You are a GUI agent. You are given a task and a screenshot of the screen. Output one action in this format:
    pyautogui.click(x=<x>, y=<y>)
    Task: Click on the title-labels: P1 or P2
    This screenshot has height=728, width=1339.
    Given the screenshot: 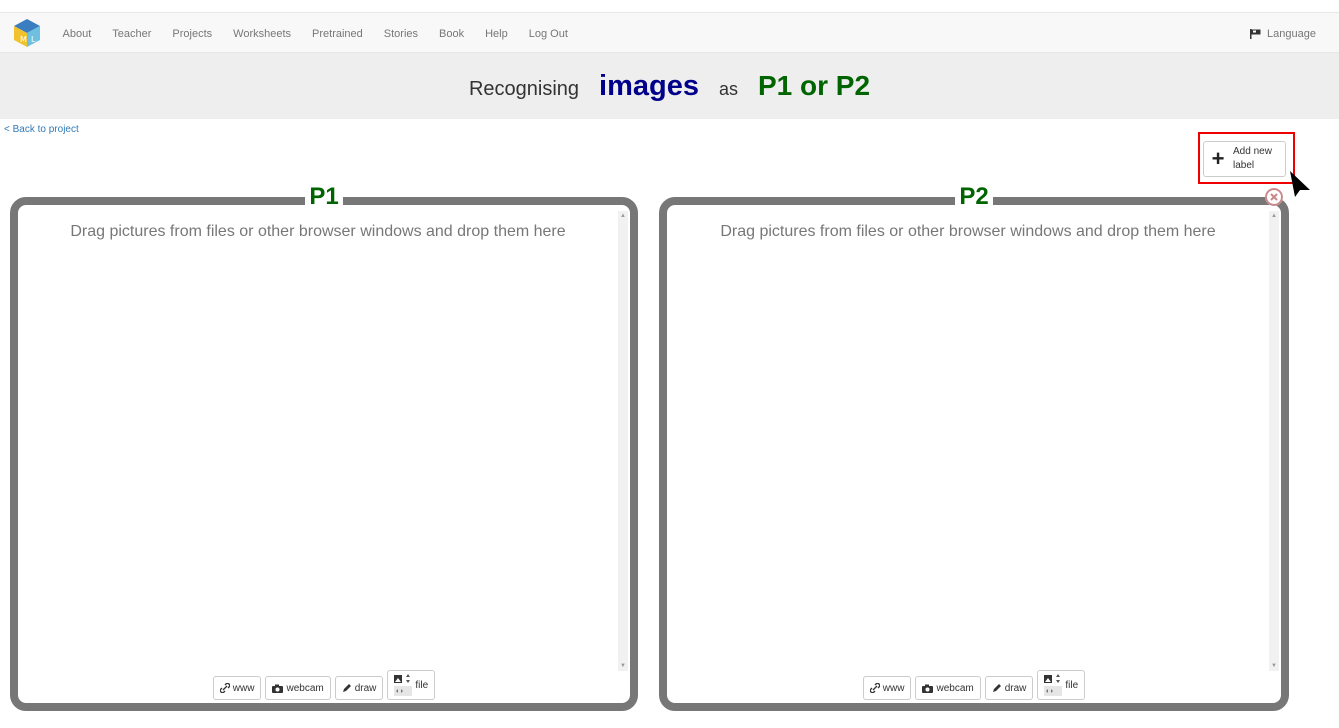 What is the action you would take?
    pyautogui.click(x=814, y=85)
    